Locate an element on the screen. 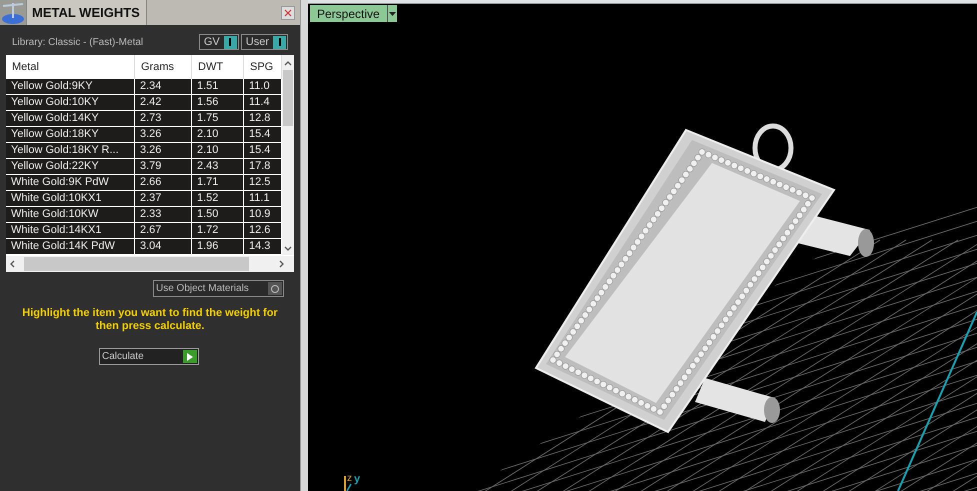  table-cell-text: 2.37 is located at coordinates (151, 198).